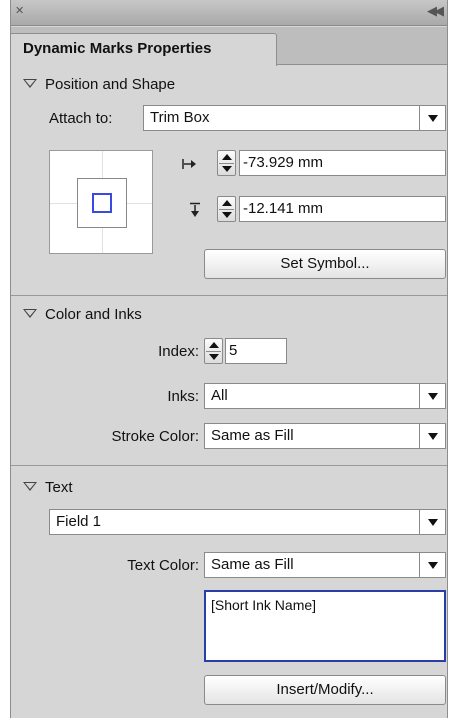 This screenshot has width=449, height=718. I want to click on inks-value: All, so click(219, 395).